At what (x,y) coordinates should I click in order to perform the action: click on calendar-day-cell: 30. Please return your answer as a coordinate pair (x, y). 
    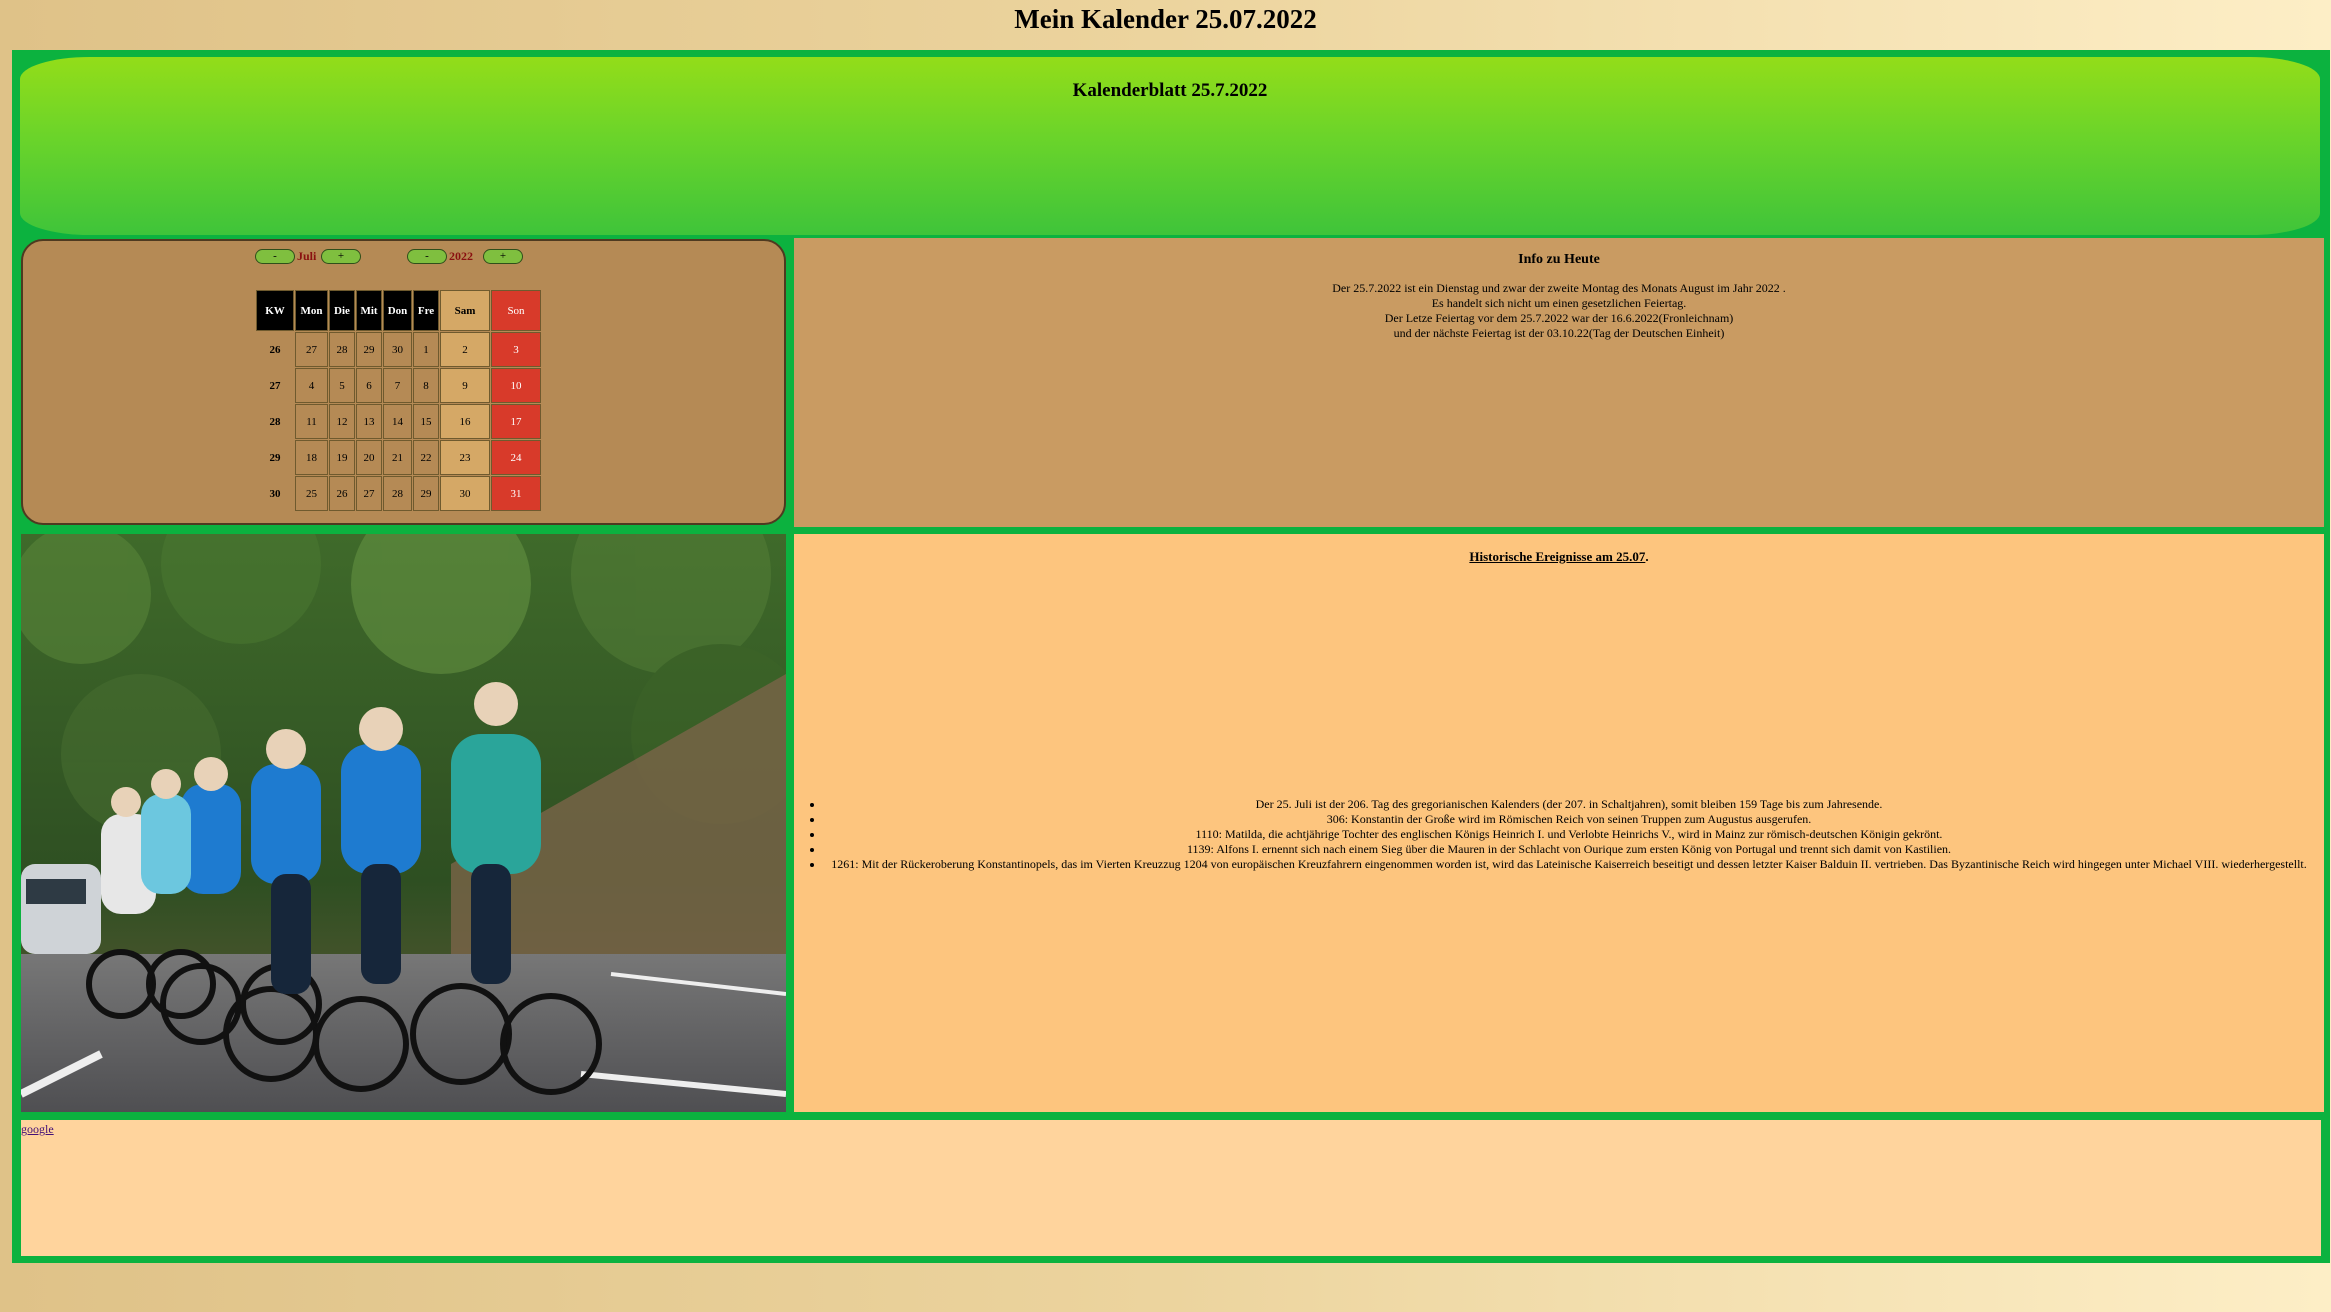
    Looking at the image, I should click on (397, 349).